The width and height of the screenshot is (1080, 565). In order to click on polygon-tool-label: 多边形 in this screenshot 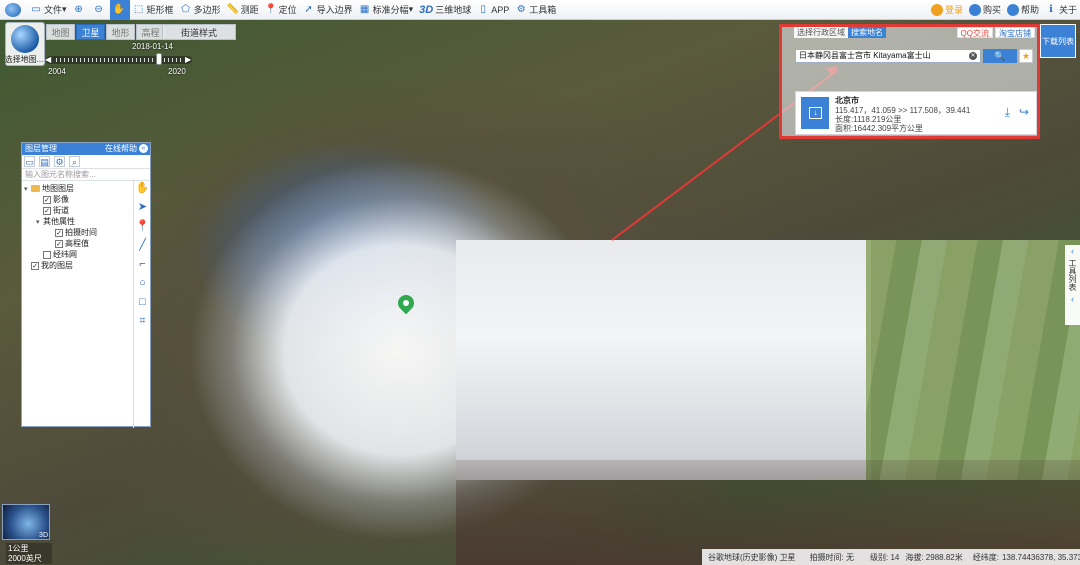, I will do `click(207, 10)`.